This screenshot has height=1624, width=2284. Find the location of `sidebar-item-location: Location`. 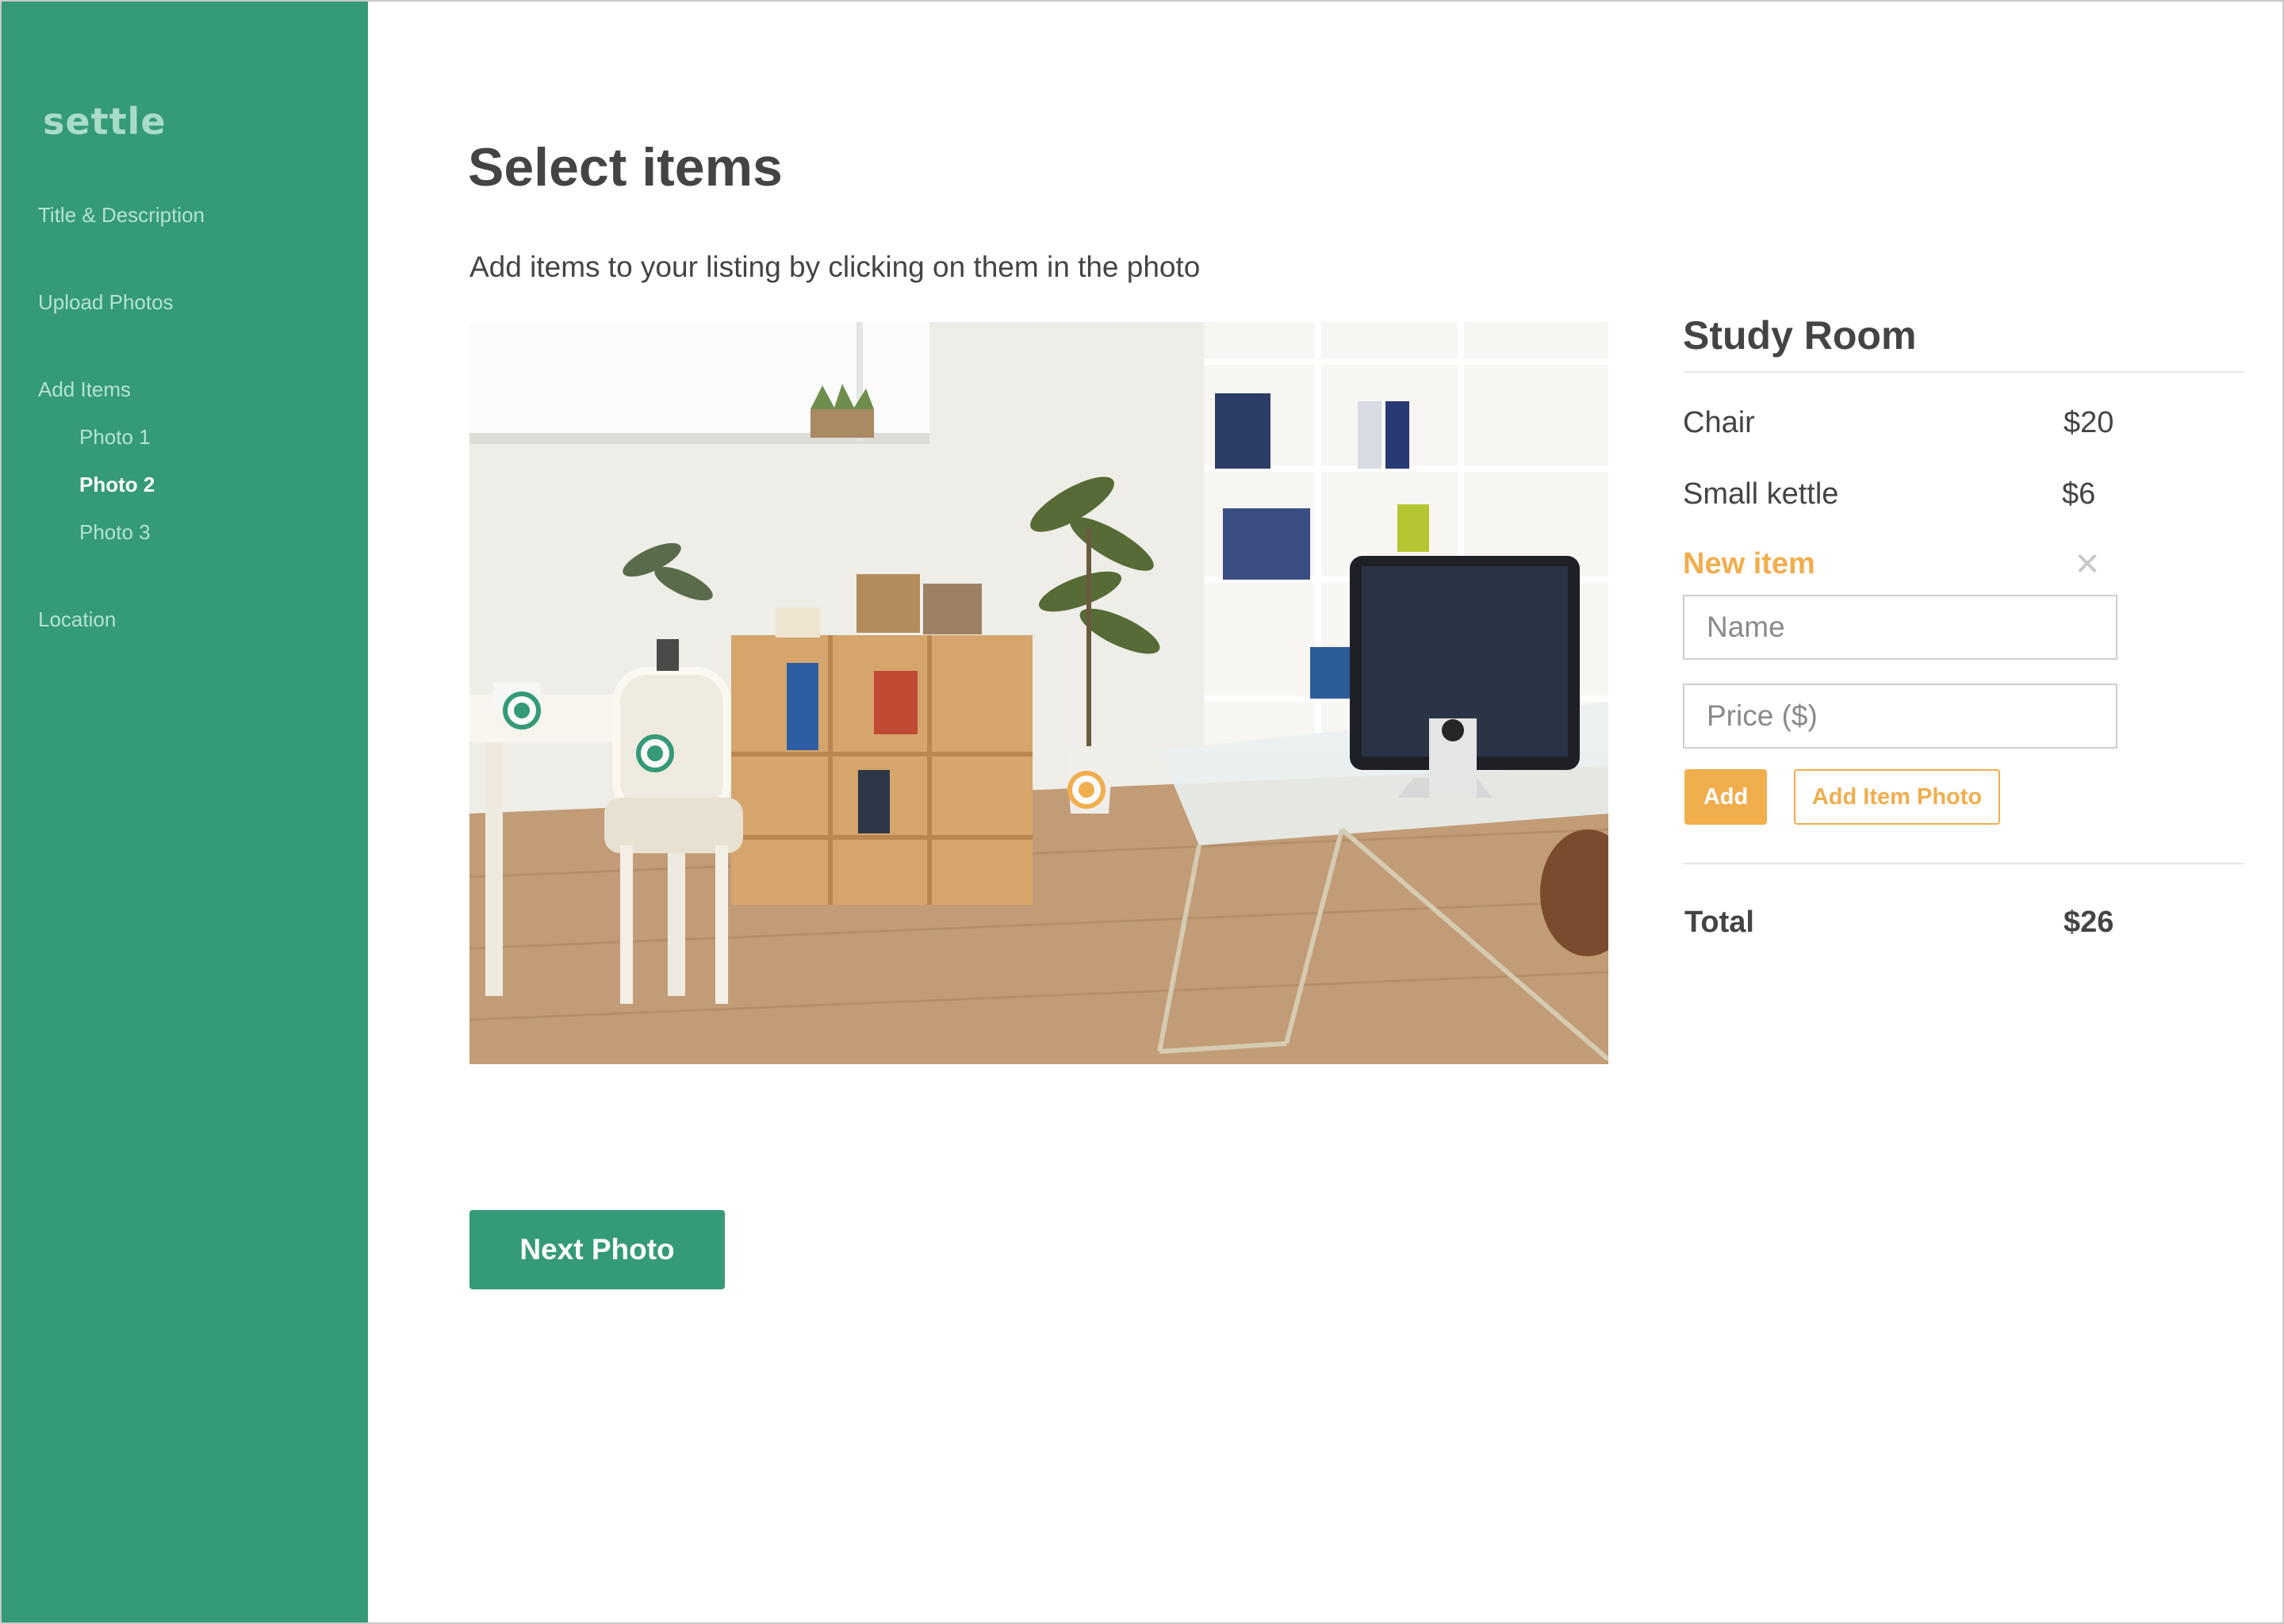

sidebar-item-location: Location is located at coordinates (77, 619).